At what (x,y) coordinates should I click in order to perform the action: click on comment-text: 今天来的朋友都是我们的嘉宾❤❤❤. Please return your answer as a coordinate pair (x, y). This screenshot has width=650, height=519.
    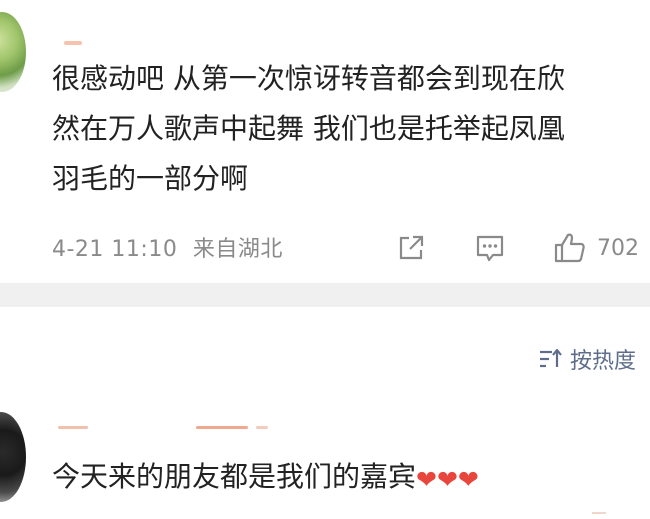
    Looking at the image, I should click on (348, 478).